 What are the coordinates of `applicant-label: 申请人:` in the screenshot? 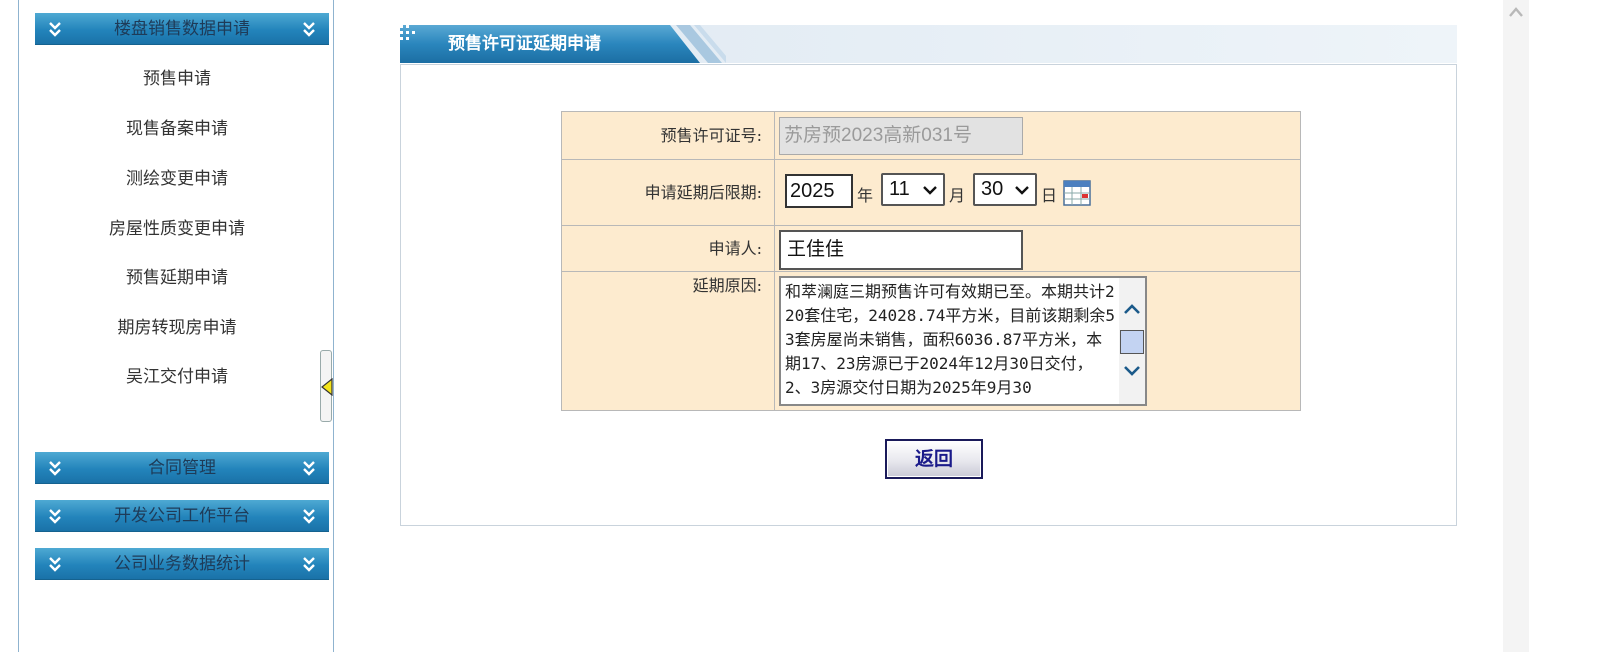 It's located at (668, 248).